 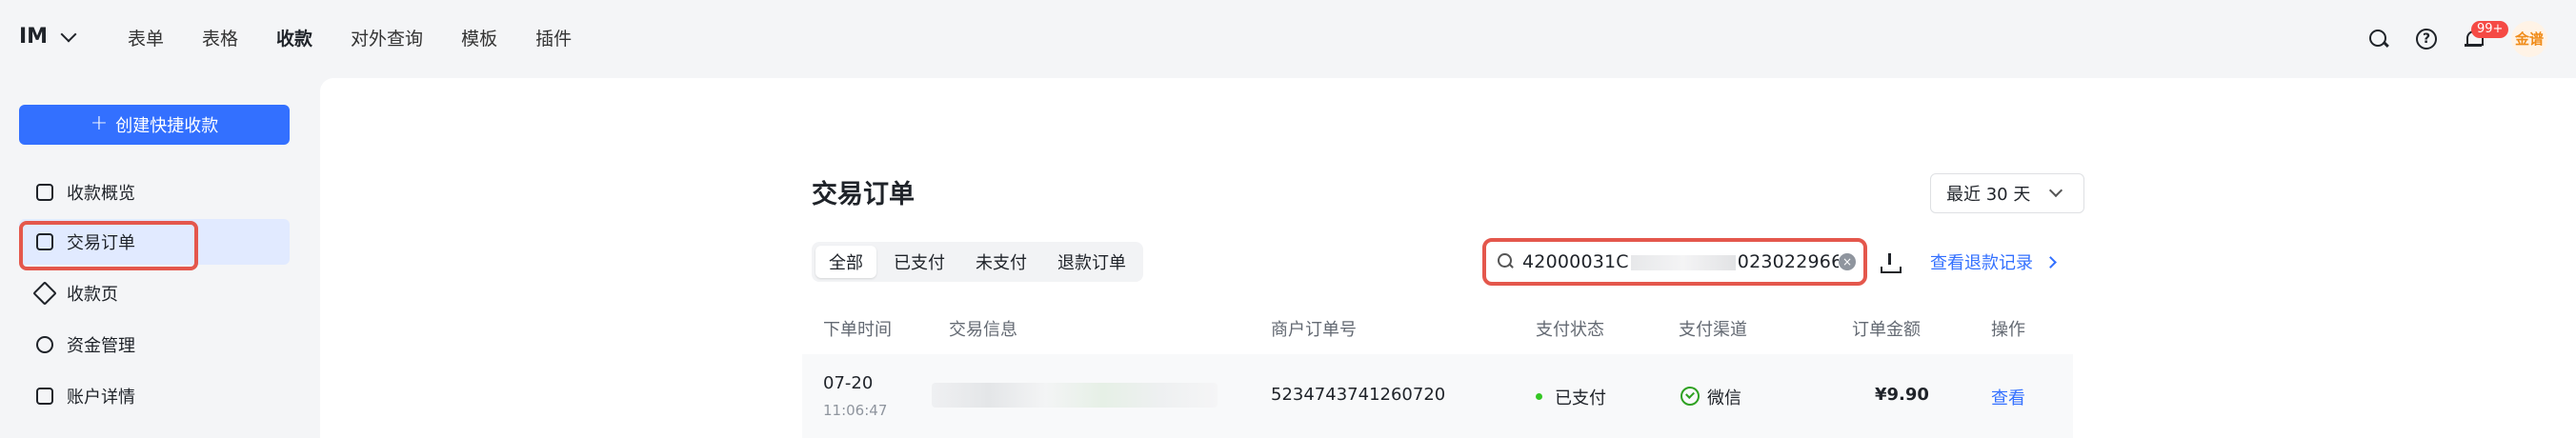 What do you see at coordinates (1580, 398) in the screenshot?
I see `payment-status: 已支付` at bounding box center [1580, 398].